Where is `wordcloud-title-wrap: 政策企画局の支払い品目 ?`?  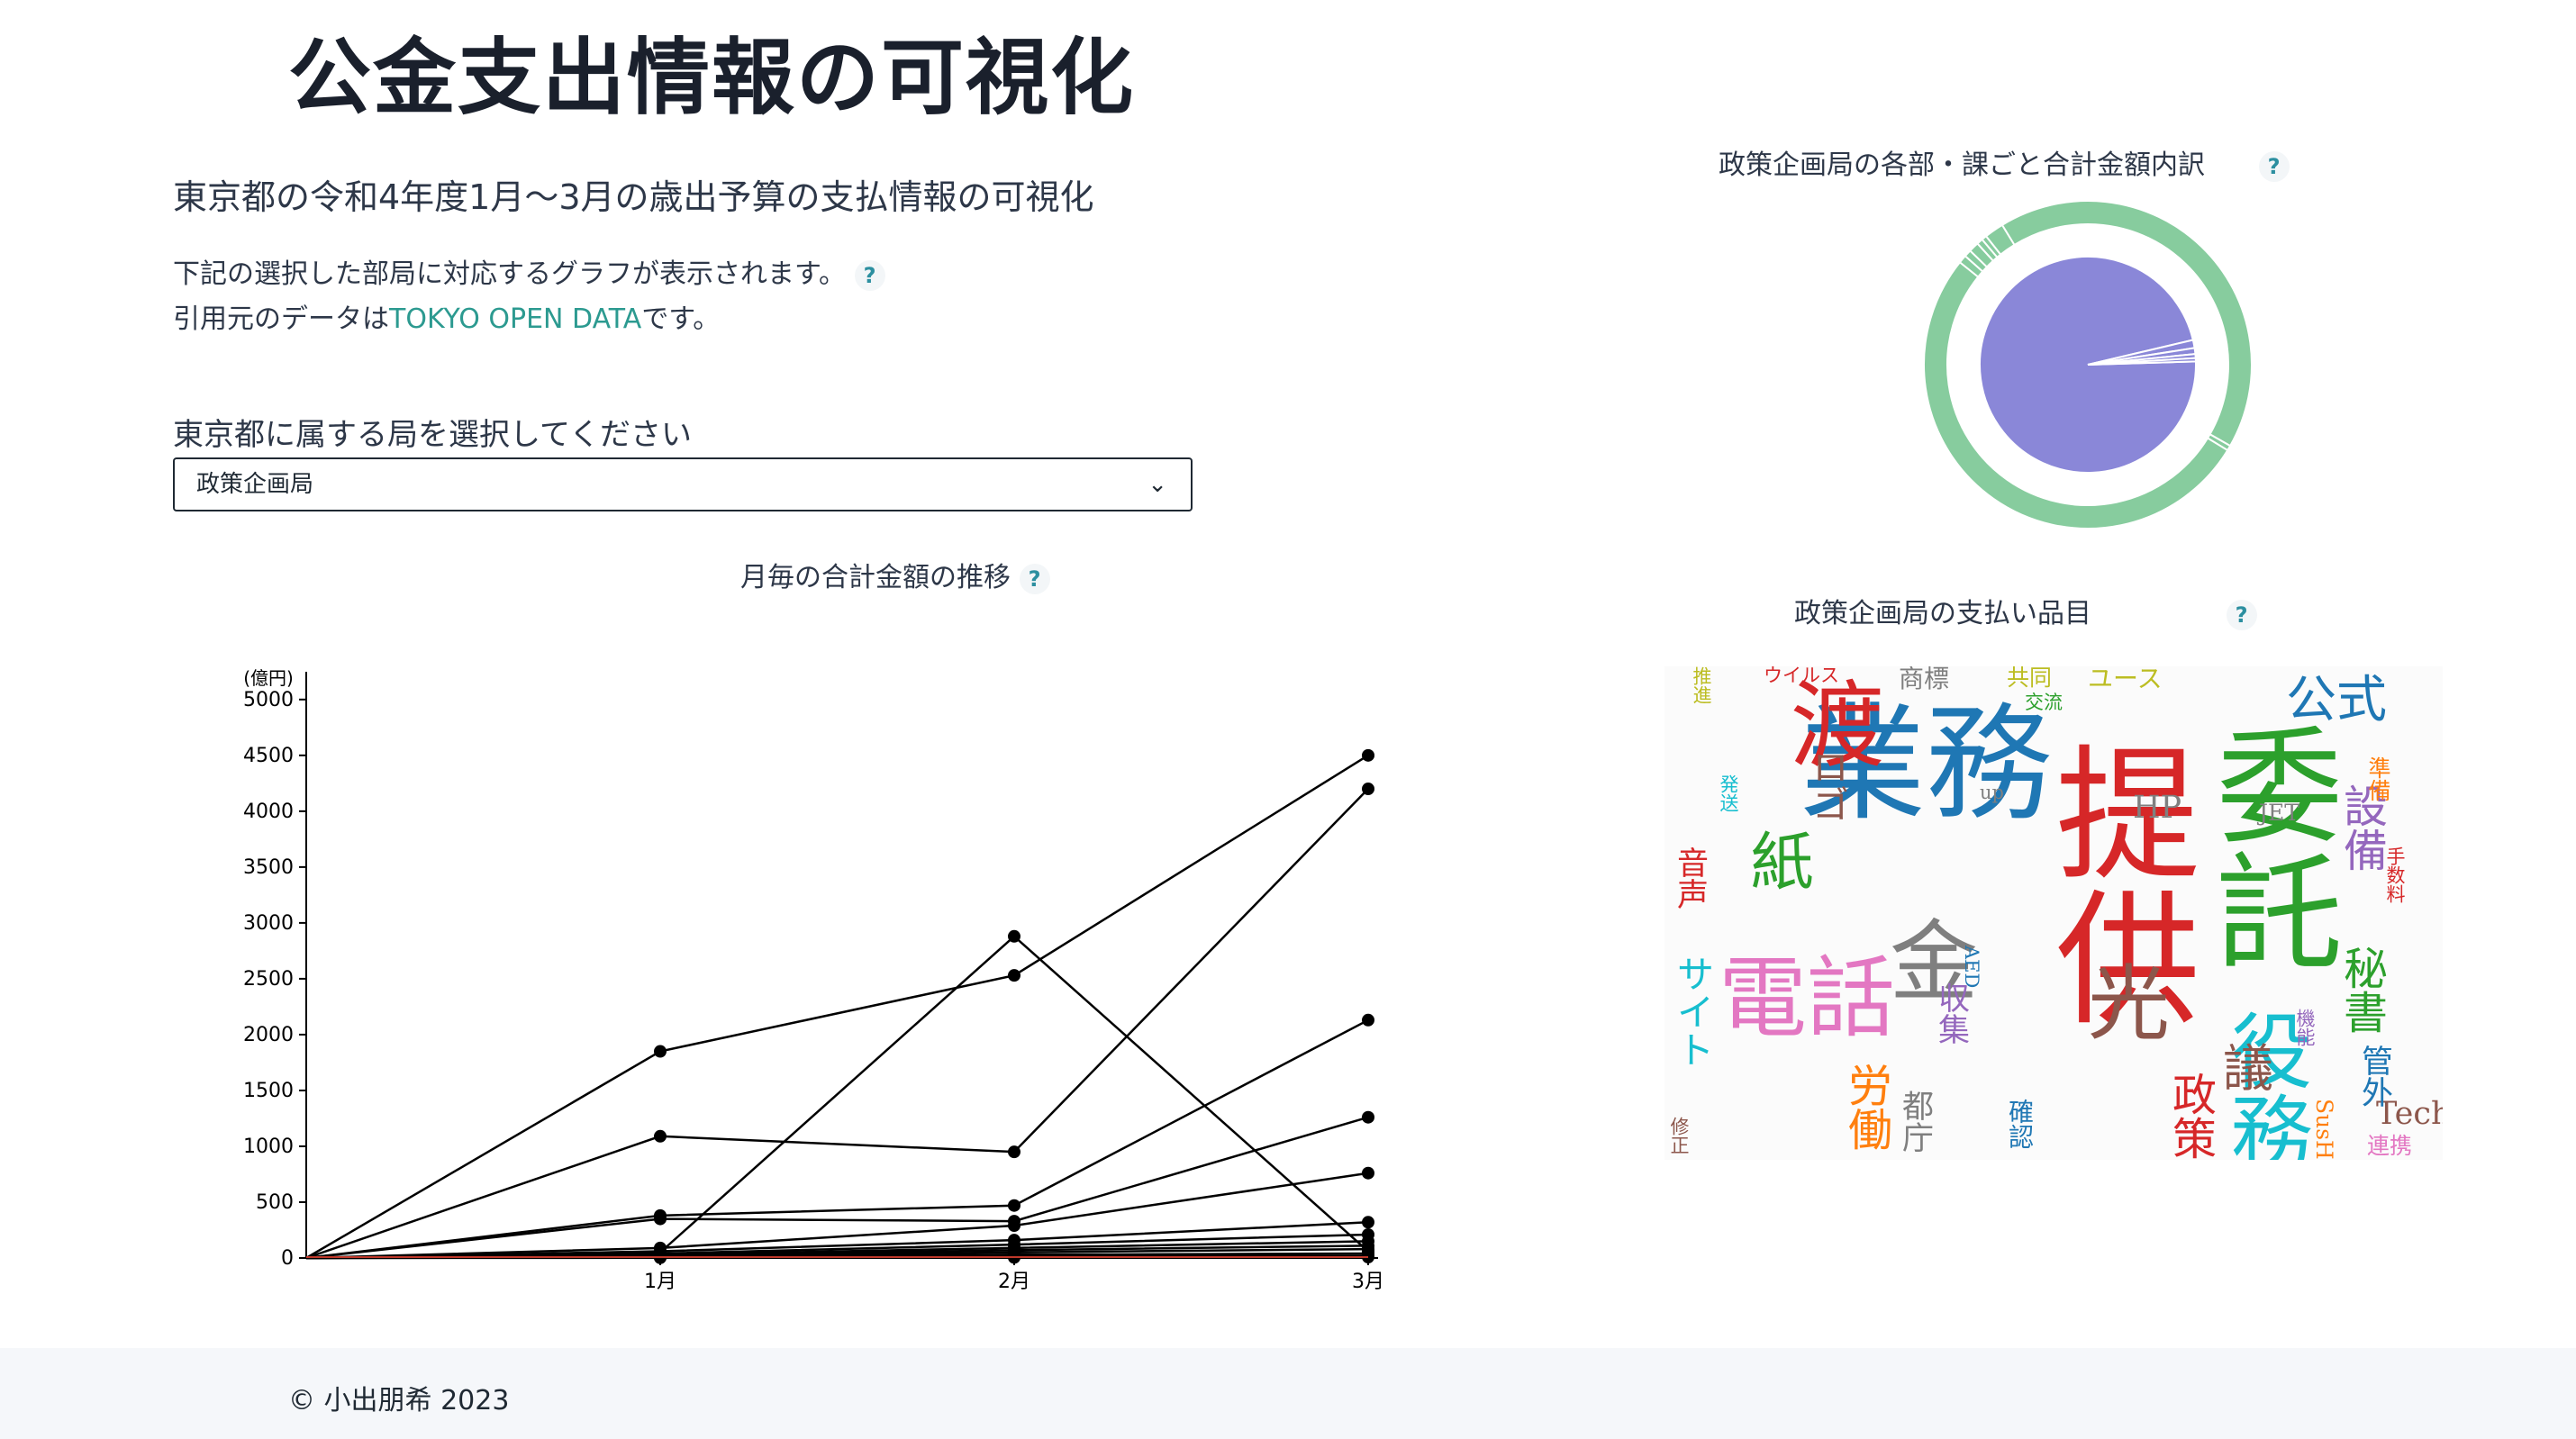
wordcloud-title-wrap: 政策企画局の支払い品目 ? is located at coordinates (2025, 610).